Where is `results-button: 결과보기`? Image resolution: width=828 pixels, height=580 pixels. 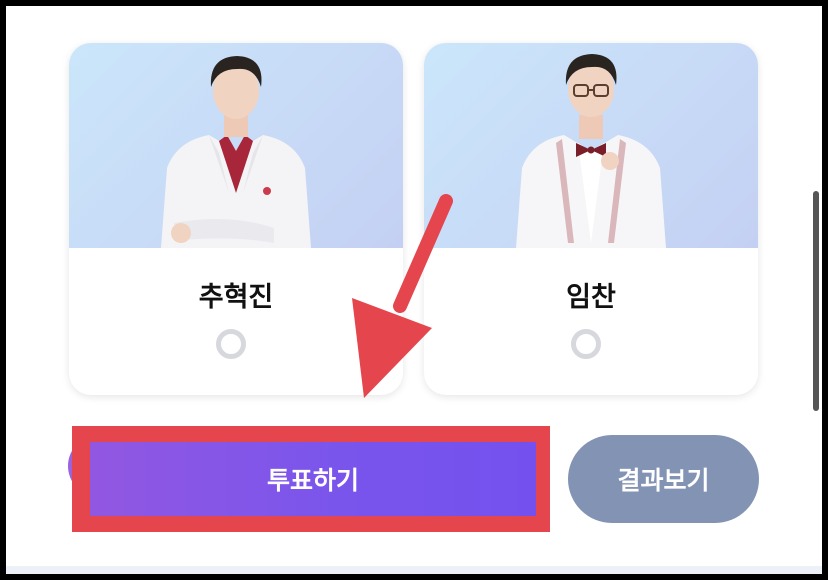
results-button: 결과보기 is located at coordinates (663, 479).